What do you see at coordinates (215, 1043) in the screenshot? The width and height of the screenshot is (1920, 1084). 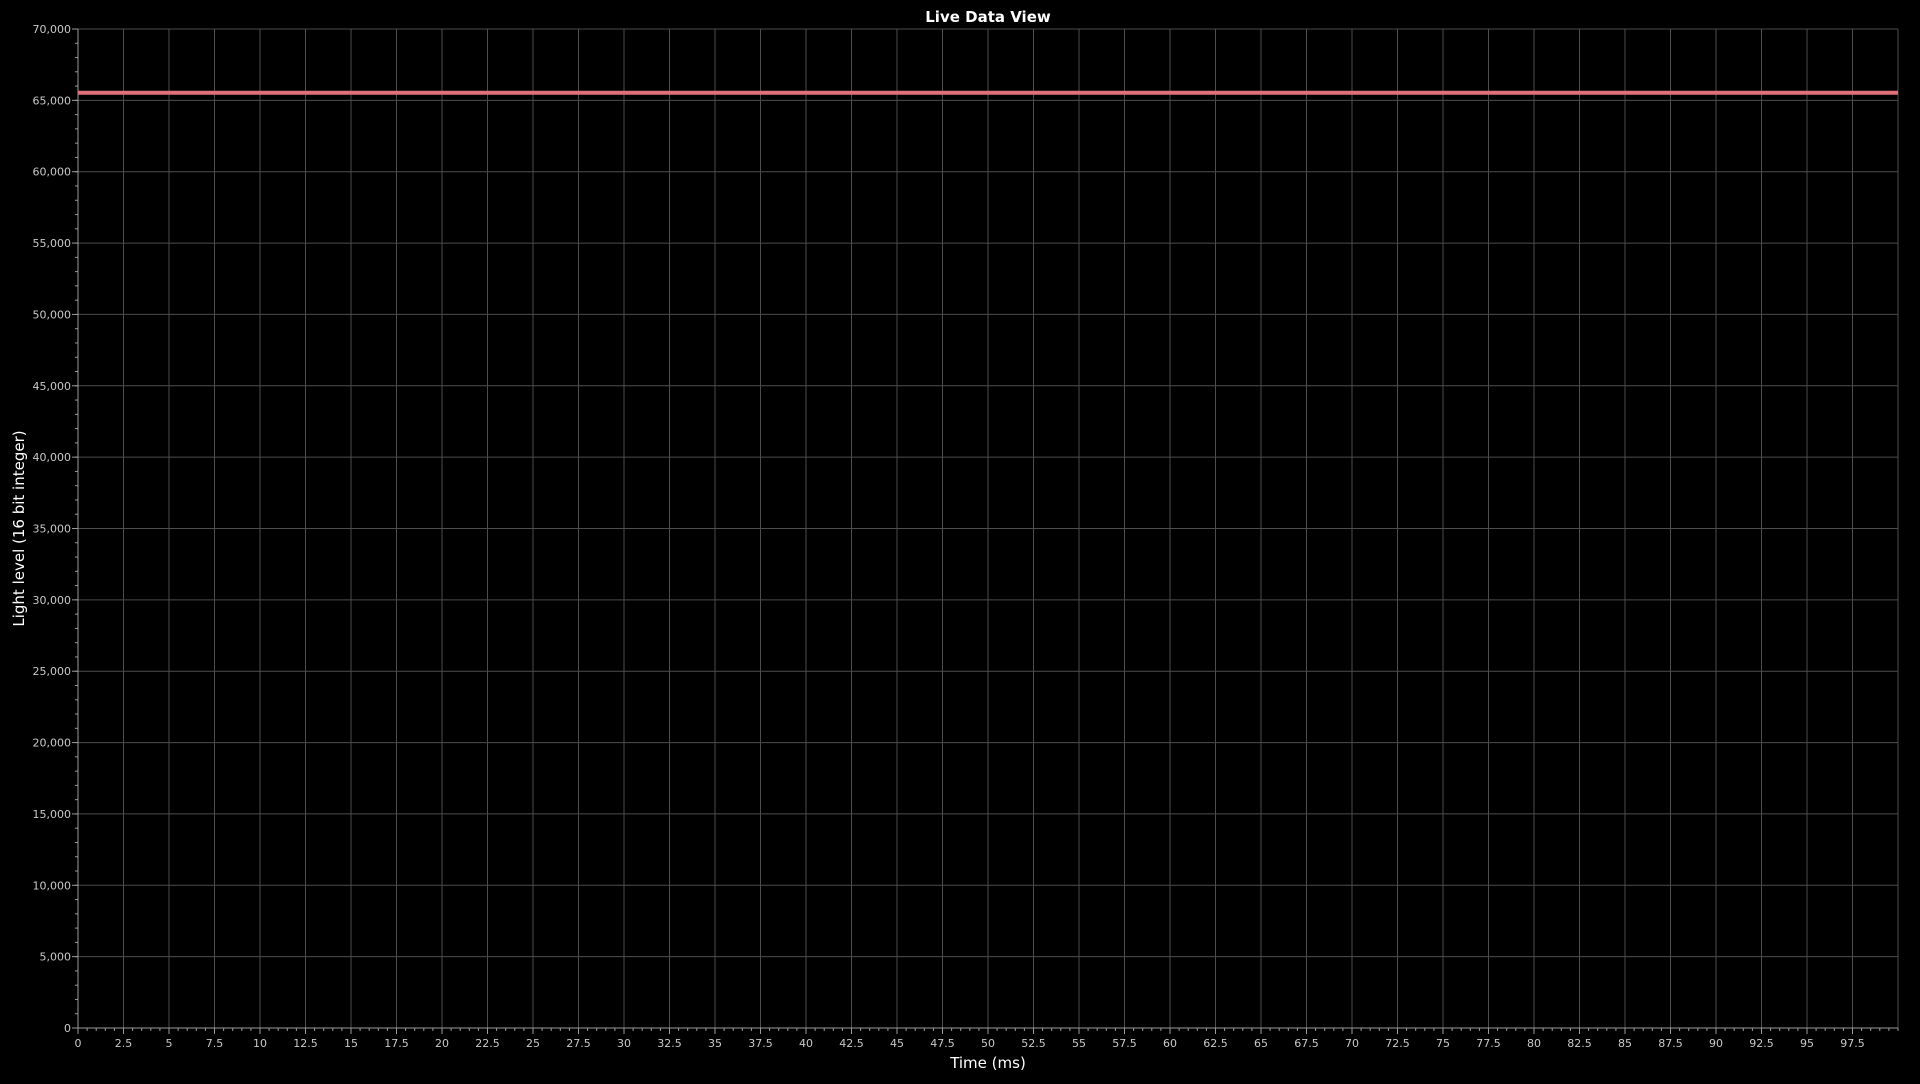 I see `x-tick-label: 7.5` at bounding box center [215, 1043].